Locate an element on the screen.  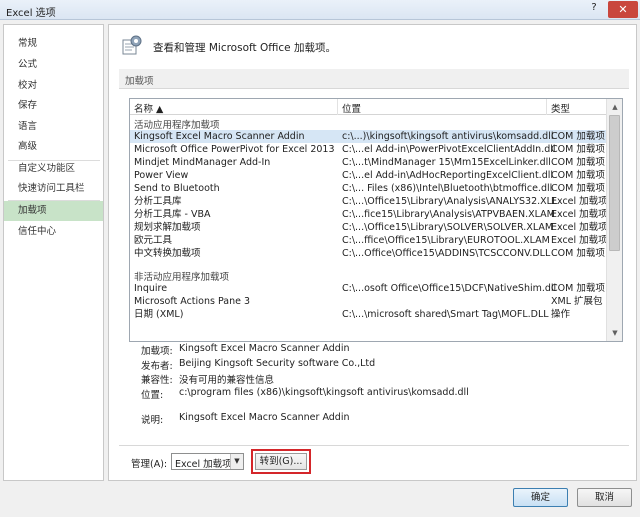
divider is located at coordinates (374, 445).